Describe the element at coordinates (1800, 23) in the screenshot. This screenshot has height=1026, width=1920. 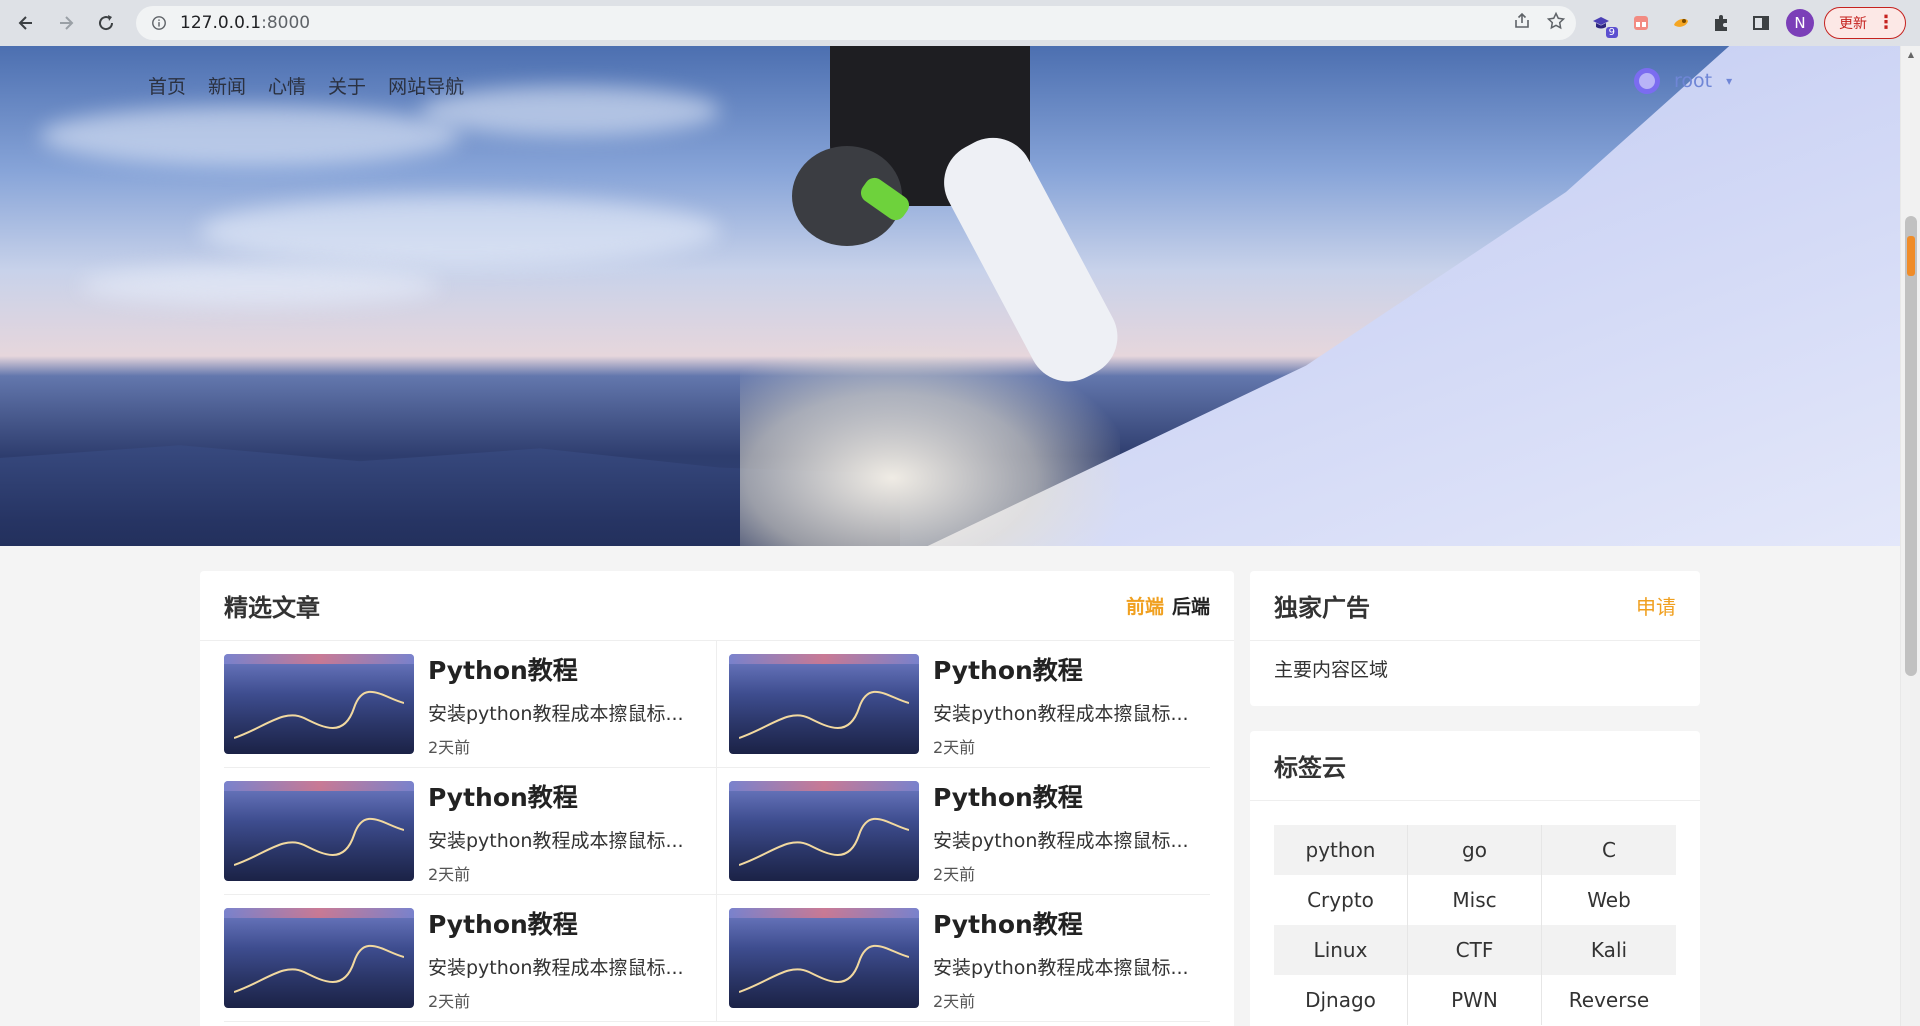
I see `profile-avatar: N` at that location.